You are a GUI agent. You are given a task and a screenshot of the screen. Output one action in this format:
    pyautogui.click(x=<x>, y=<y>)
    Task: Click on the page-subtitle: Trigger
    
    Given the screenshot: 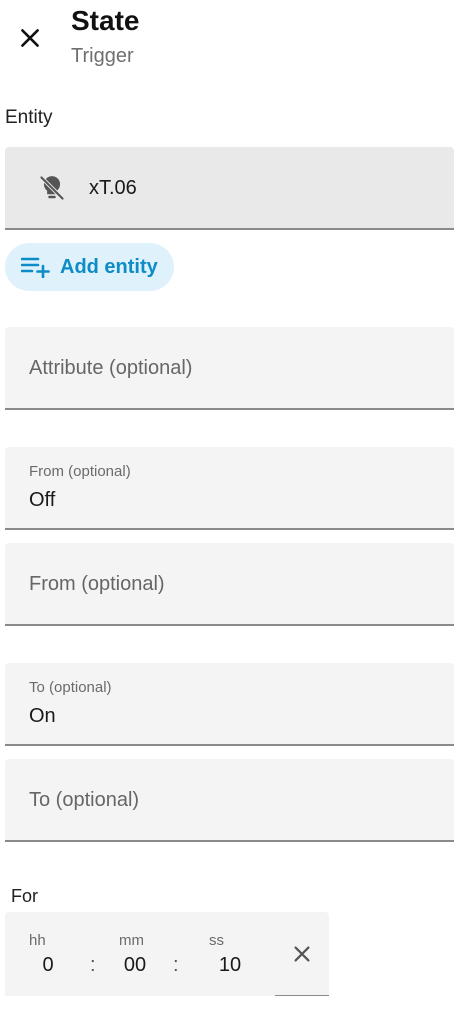 What is the action you would take?
    pyautogui.click(x=102, y=56)
    